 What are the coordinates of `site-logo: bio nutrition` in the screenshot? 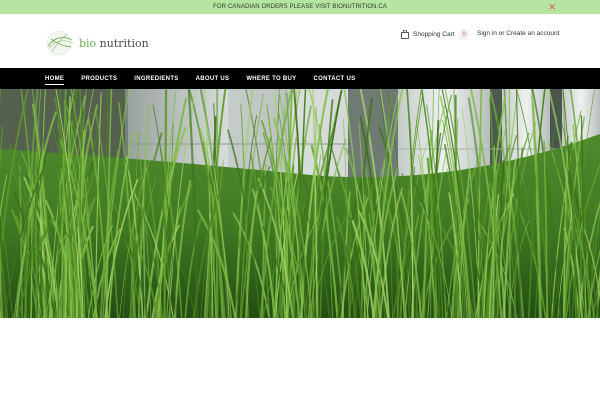 It's located at (97, 43).